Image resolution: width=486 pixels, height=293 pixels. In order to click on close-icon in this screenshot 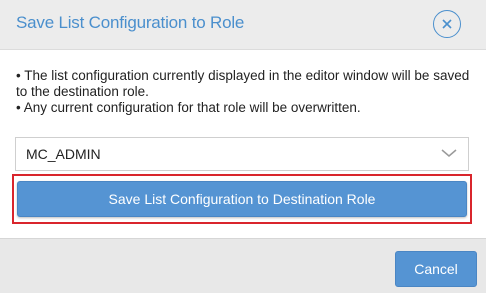, I will do `click(447, 24)`.